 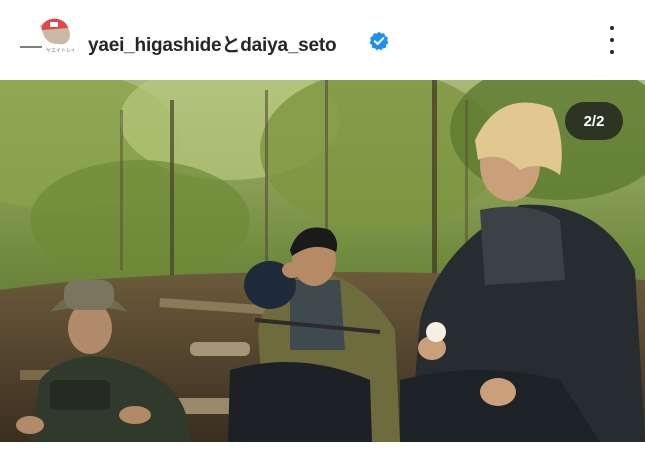 I want to click on post-author-names: yaei_higashideとdaiya_seto, so click(x=212, y=43).